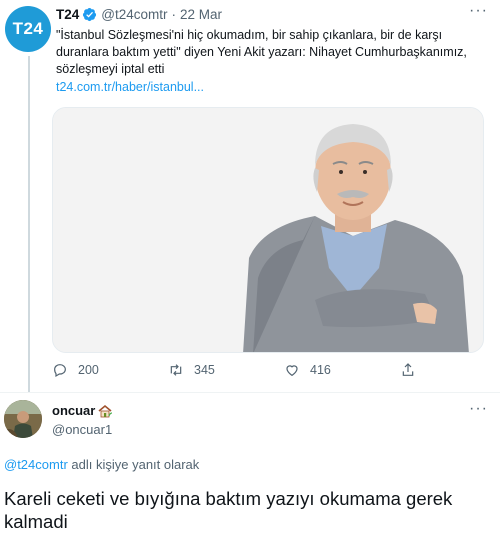 Image resolution: width=500 pixels, height=534 pixels. I want to click on oncuar-avatar, so click(23, 419).